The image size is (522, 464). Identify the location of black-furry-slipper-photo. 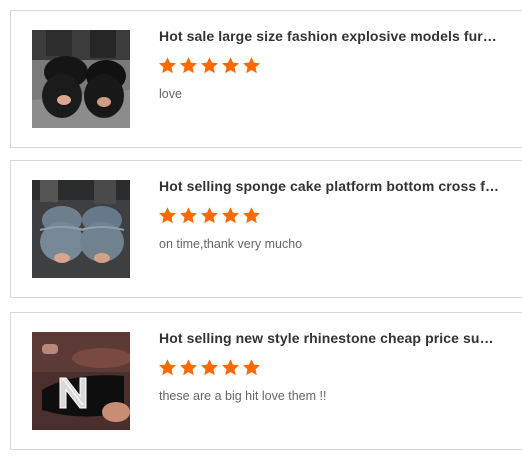
(81, 79).